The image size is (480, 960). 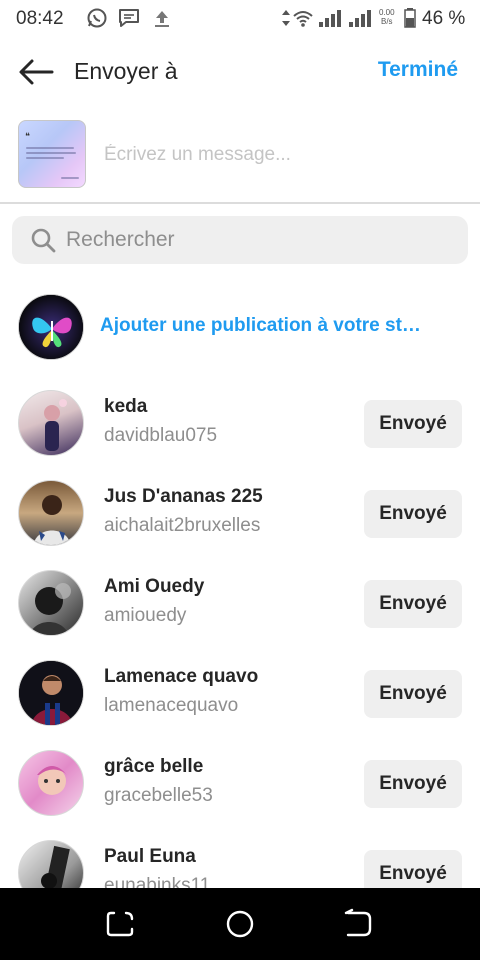 I want to click on compose-area: ❝, so click(x=240, y=156).